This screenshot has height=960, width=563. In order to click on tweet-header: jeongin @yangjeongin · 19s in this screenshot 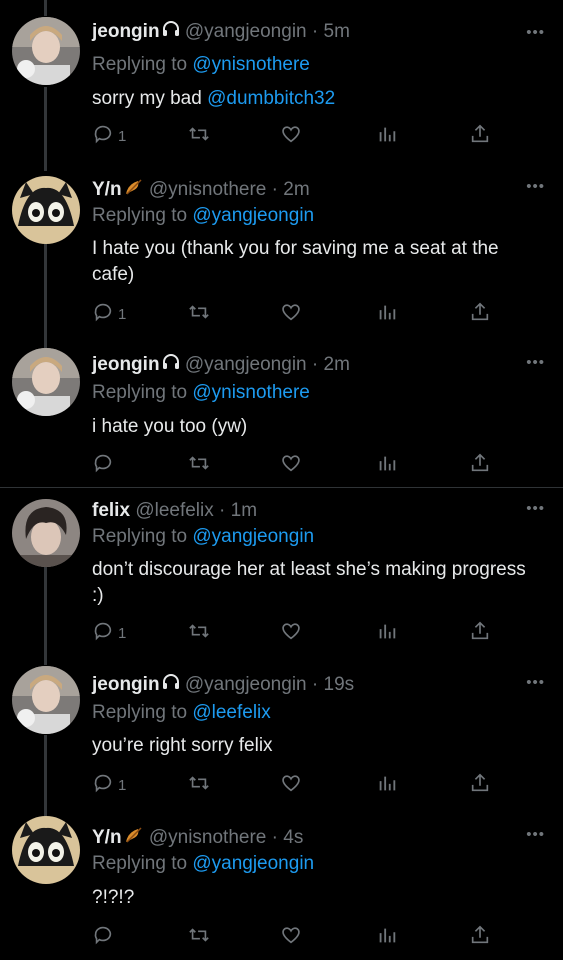, I will do `click(223, 685)`.